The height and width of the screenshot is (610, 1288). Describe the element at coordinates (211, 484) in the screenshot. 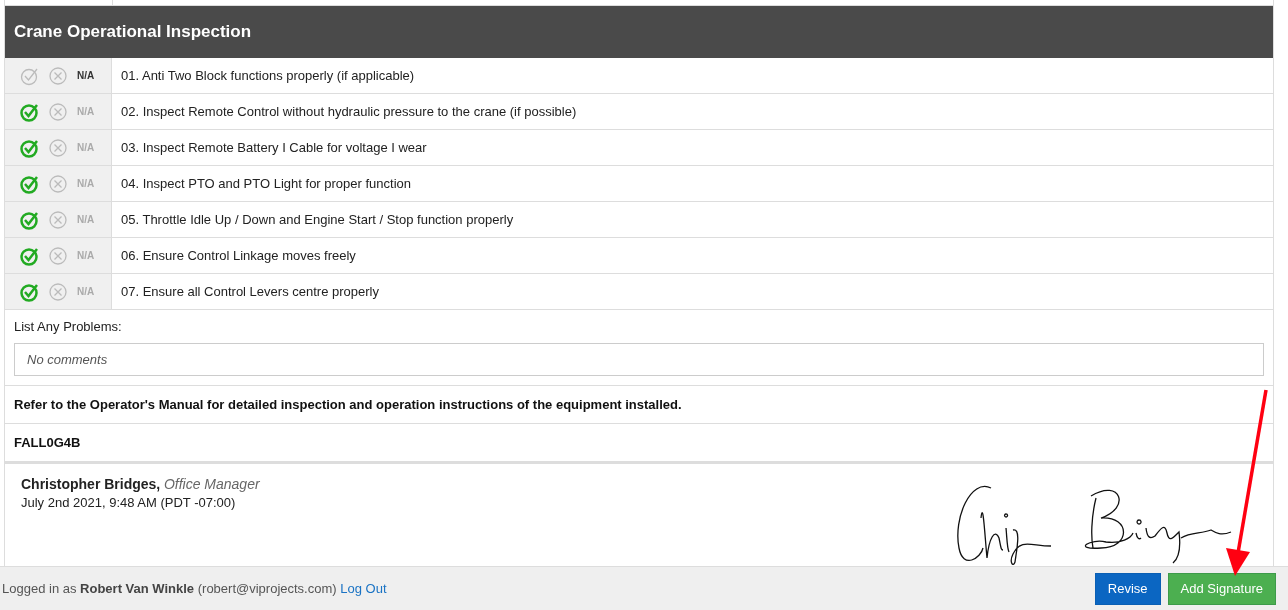

I see `signer-role: Office Manager` at that location.